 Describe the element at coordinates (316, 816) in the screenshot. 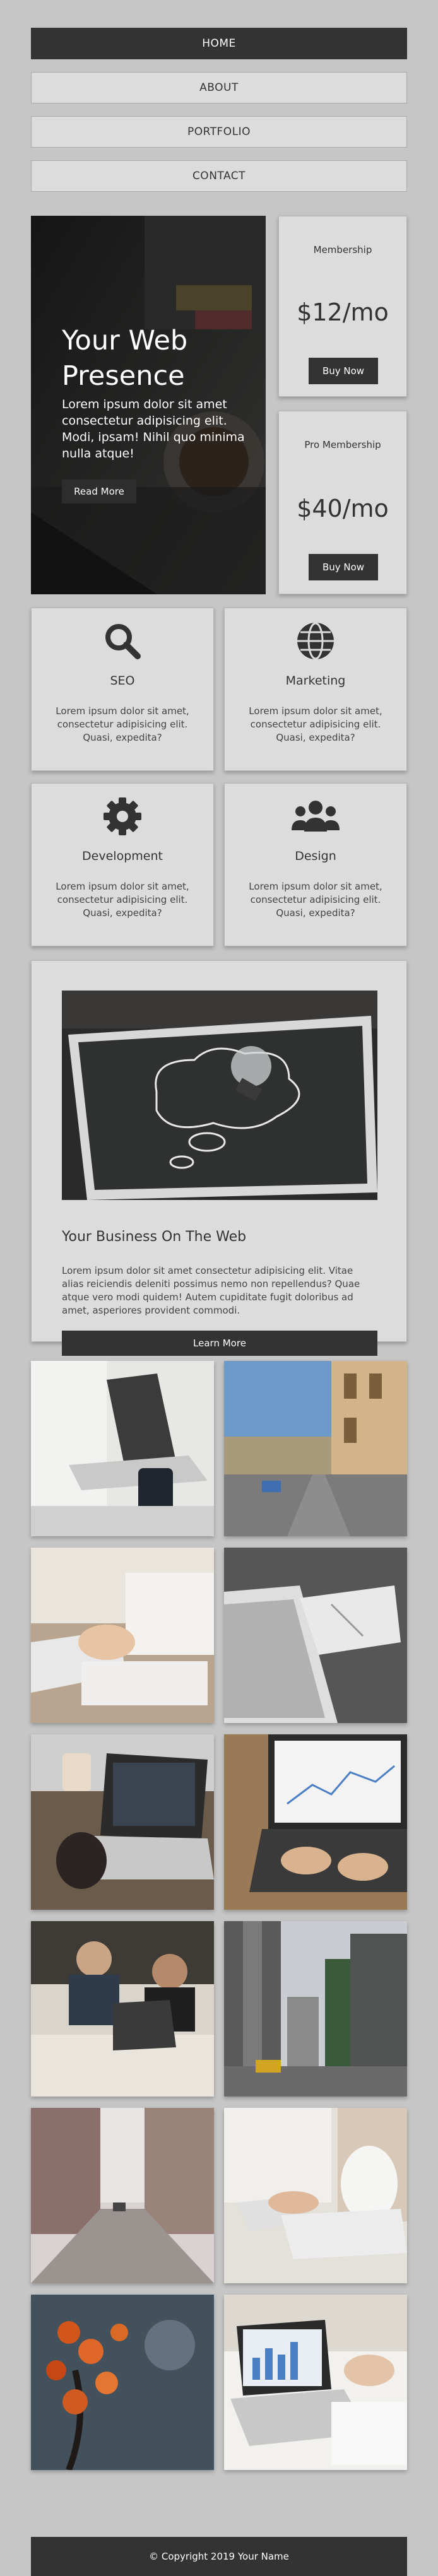

I see `users-icon` at that location.